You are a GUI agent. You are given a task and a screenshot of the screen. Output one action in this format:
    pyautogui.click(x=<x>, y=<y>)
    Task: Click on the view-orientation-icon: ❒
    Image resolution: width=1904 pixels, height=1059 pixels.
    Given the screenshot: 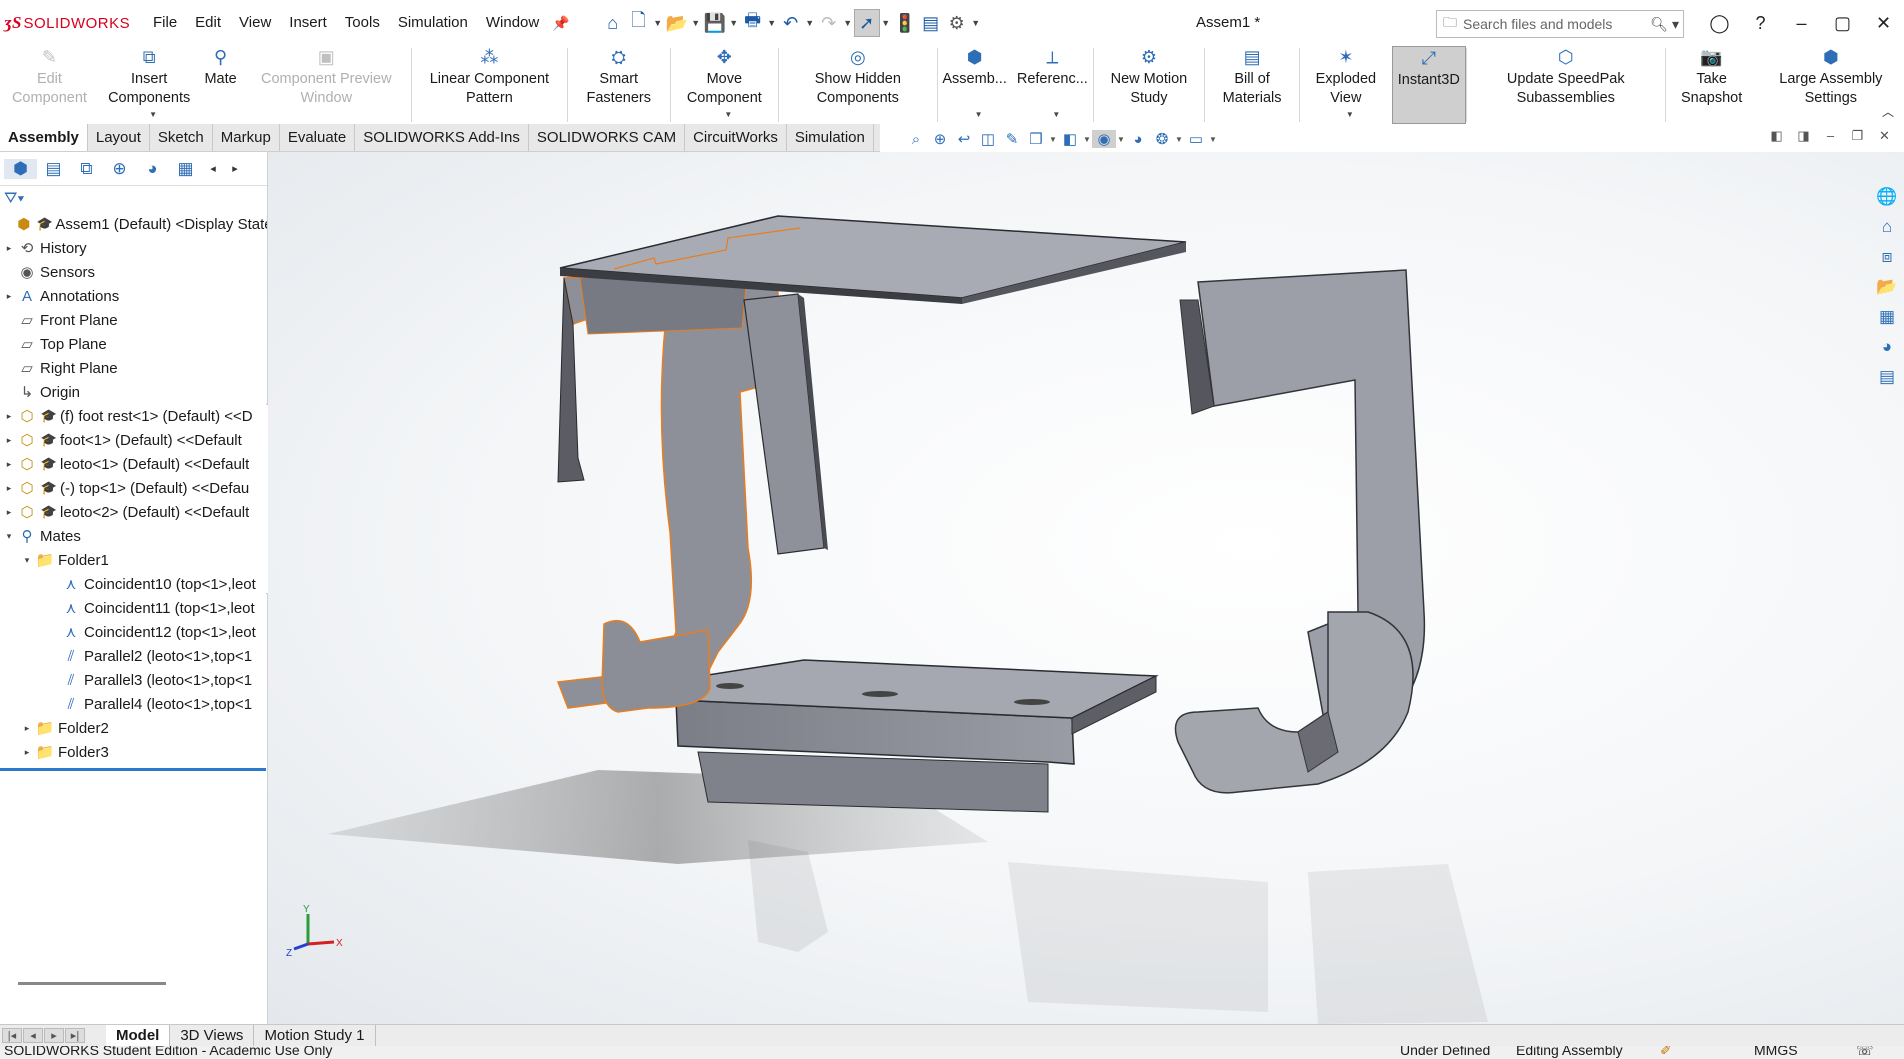 What is the action you would take?
    pyautogui.click(x=1036, y=139)
    